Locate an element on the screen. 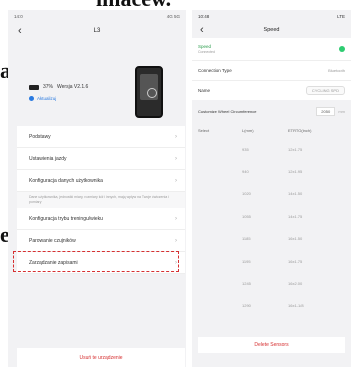  cell-etrto: 14x1.75 is located at coordinates (295, 216).